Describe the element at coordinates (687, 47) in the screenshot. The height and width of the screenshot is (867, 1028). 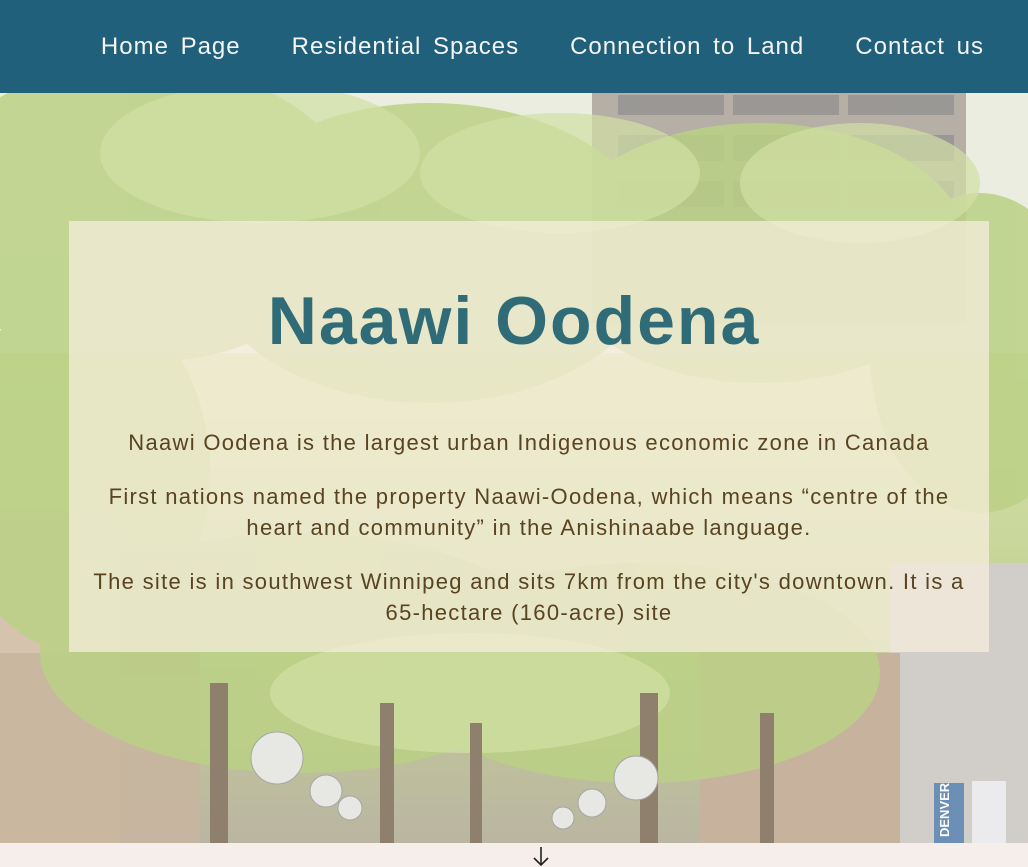
I see `nav-connection-to-land: Connection to Land` at that location.